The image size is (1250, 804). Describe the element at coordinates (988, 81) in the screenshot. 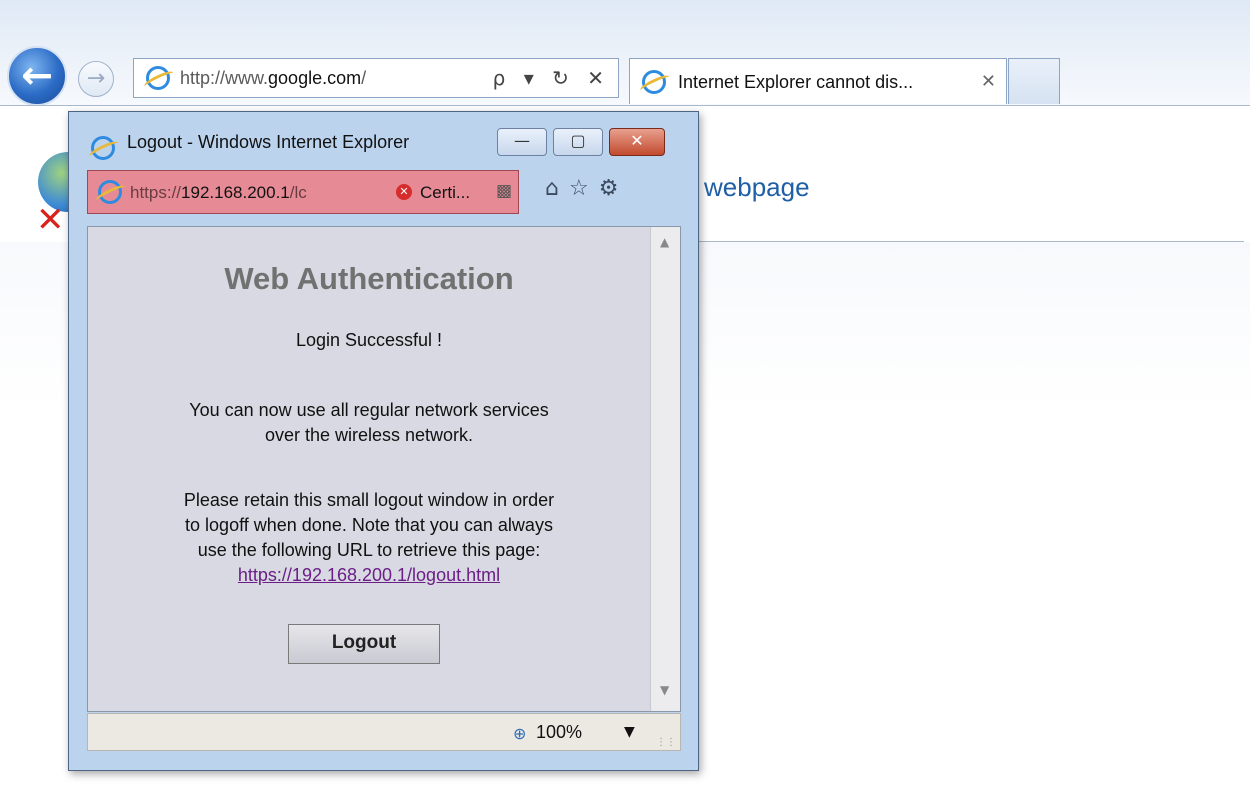

I see `tab-close-icon: ✕` at that location.